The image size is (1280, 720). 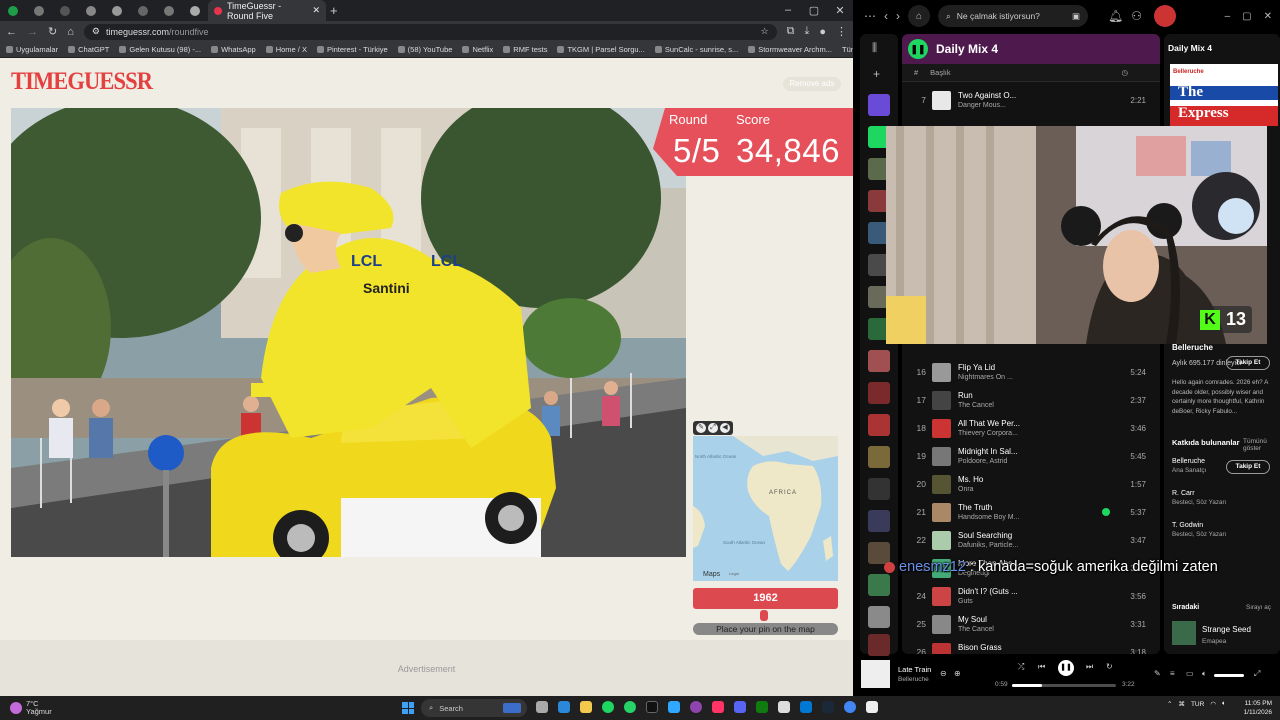 I want to click on follow-button: Takip Et, so click(x=1248, y=363).